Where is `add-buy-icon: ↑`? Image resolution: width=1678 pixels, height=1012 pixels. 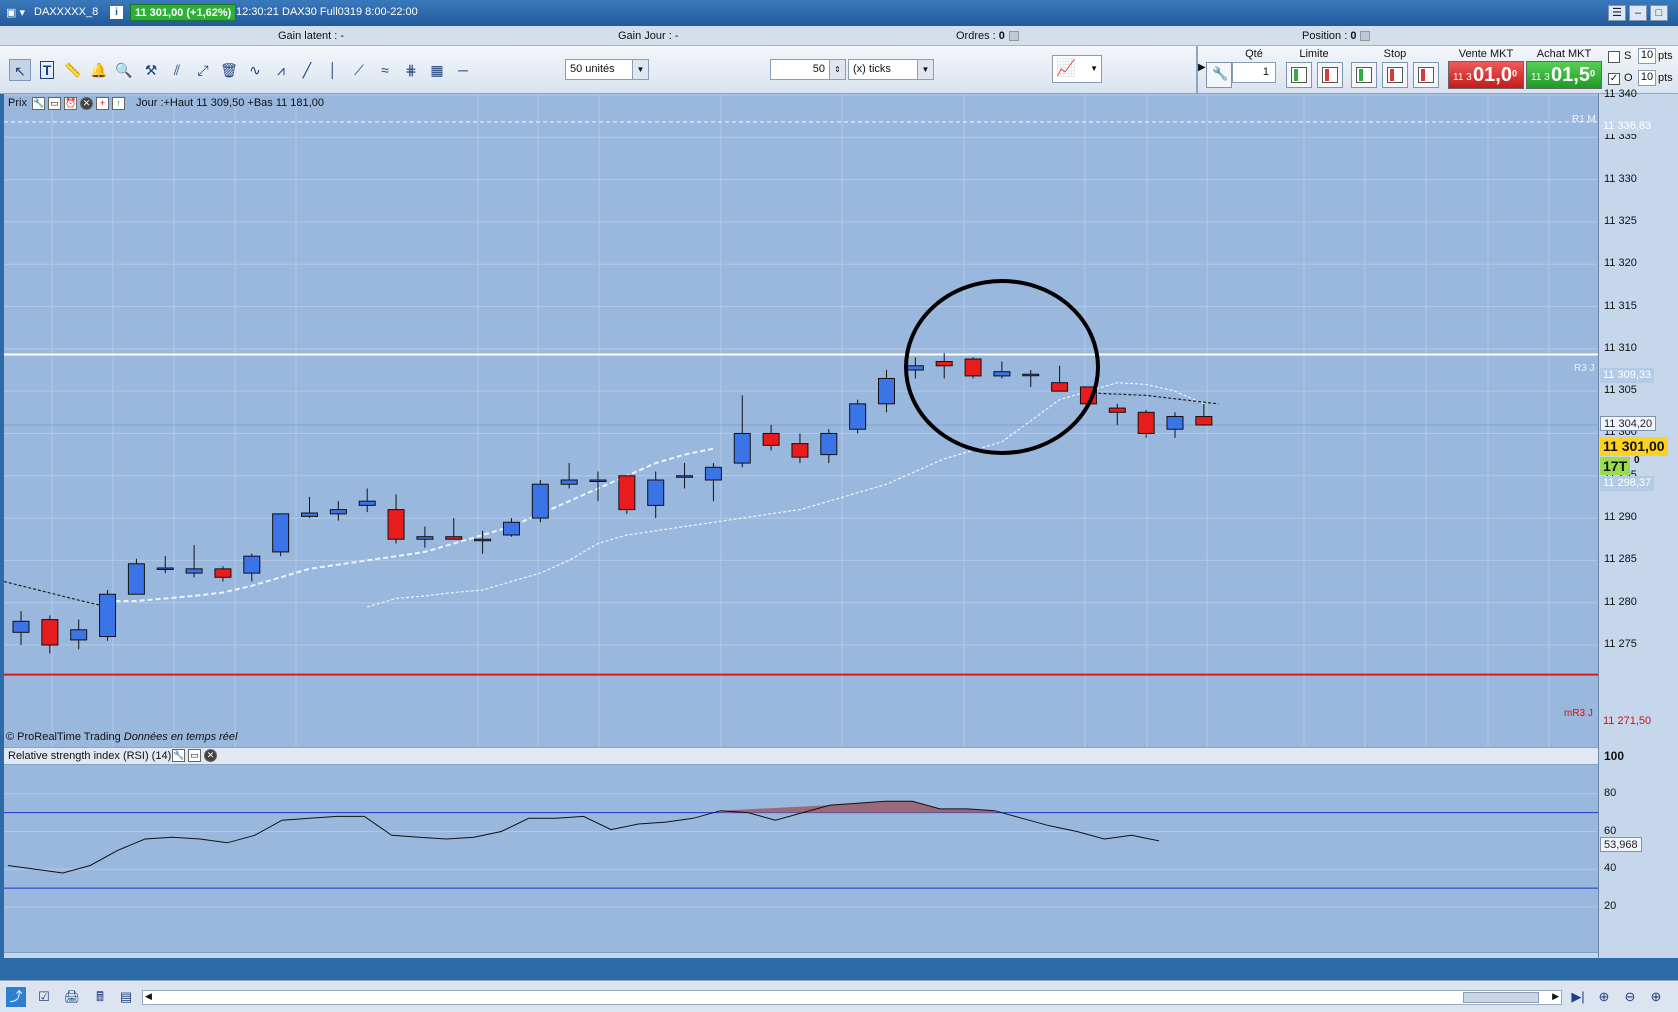 add-buy-icon: ↑ is located at coordinates (118, 103).